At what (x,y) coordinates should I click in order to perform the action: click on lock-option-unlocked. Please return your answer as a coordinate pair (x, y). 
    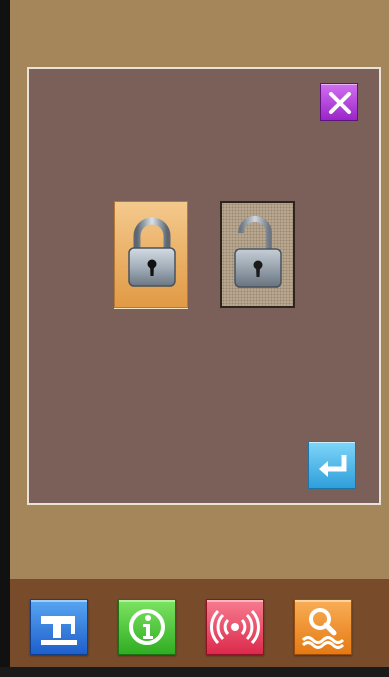
    Looking at the image, I should click on (257, 254).